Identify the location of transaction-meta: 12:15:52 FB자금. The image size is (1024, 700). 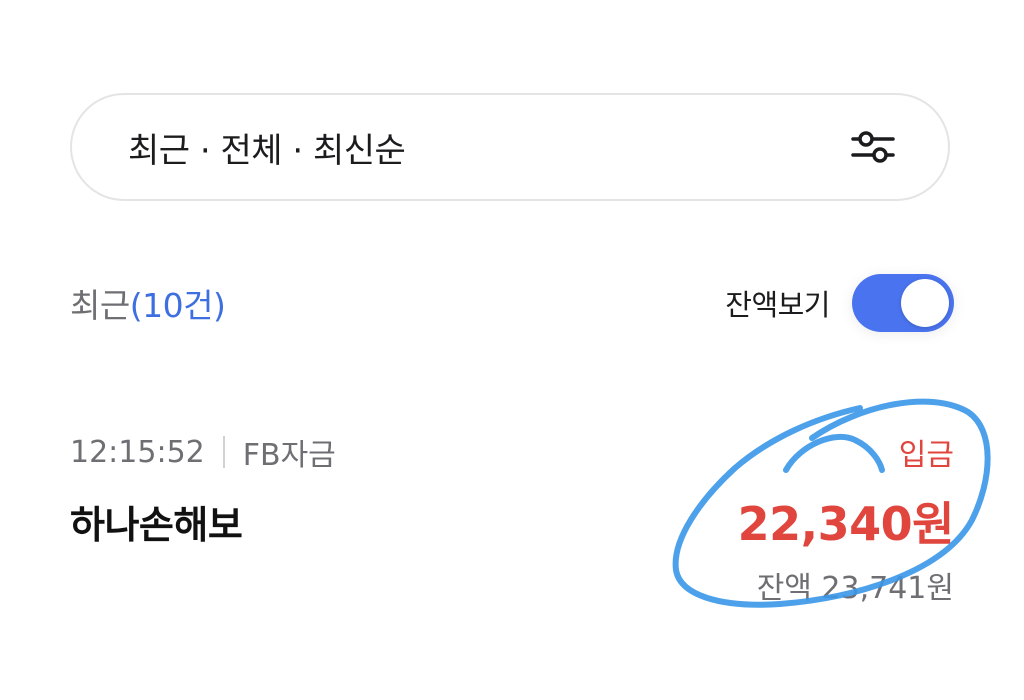
(203, 452).